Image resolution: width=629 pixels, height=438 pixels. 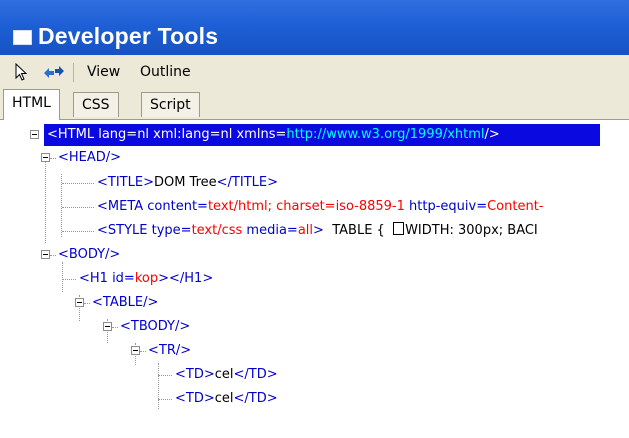 I want to click on attr-value-url: http://www.w3.org/1999/xhtml, so click(x=385, y=134).